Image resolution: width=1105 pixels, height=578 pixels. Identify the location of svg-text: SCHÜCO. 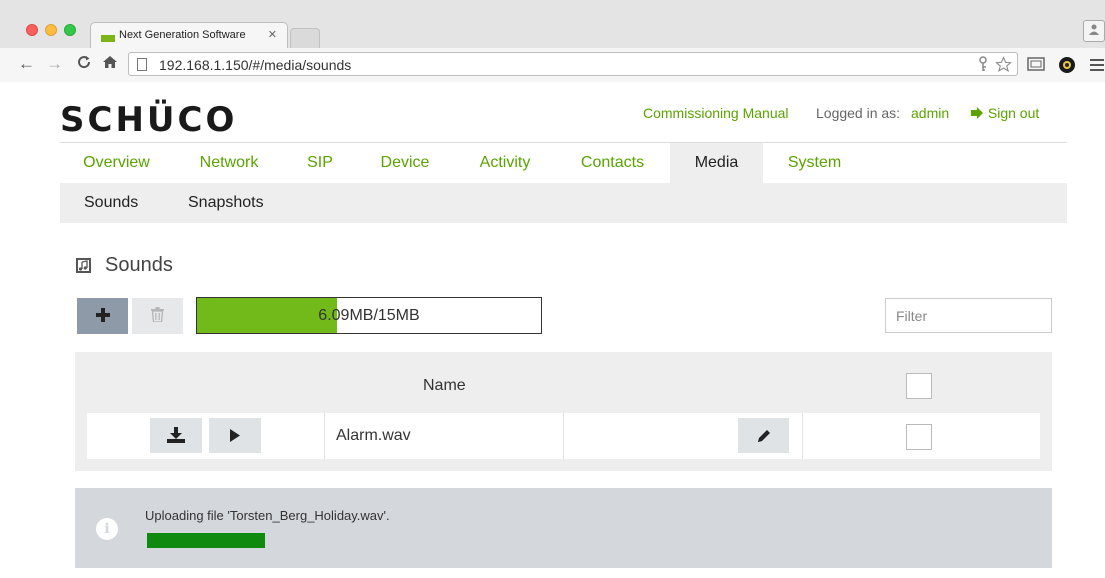
(148, 117).